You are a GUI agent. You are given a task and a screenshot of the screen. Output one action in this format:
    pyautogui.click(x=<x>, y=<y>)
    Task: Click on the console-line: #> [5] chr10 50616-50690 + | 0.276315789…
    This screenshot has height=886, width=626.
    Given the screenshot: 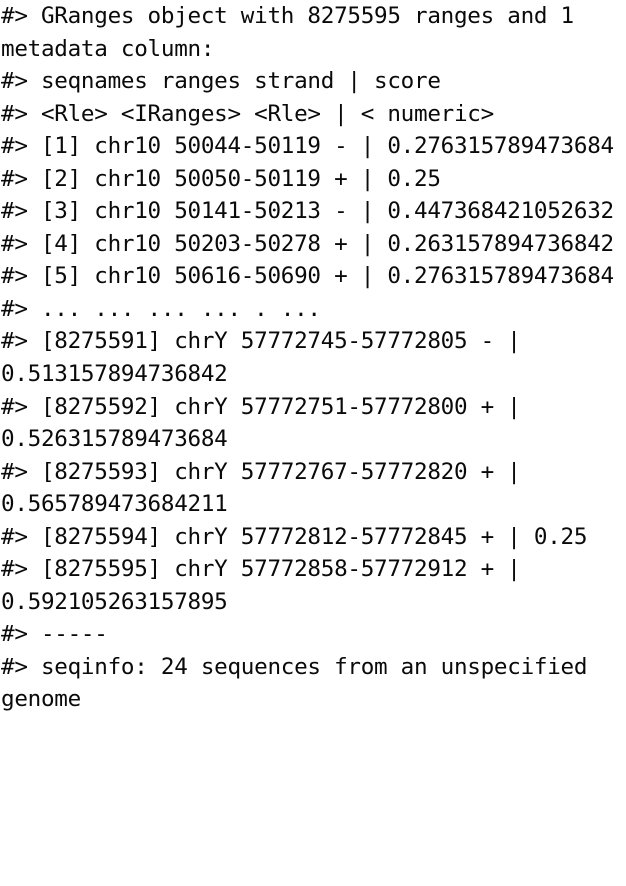 What is the action you would take?
    pyautogui.click(x=307, y=276)
    